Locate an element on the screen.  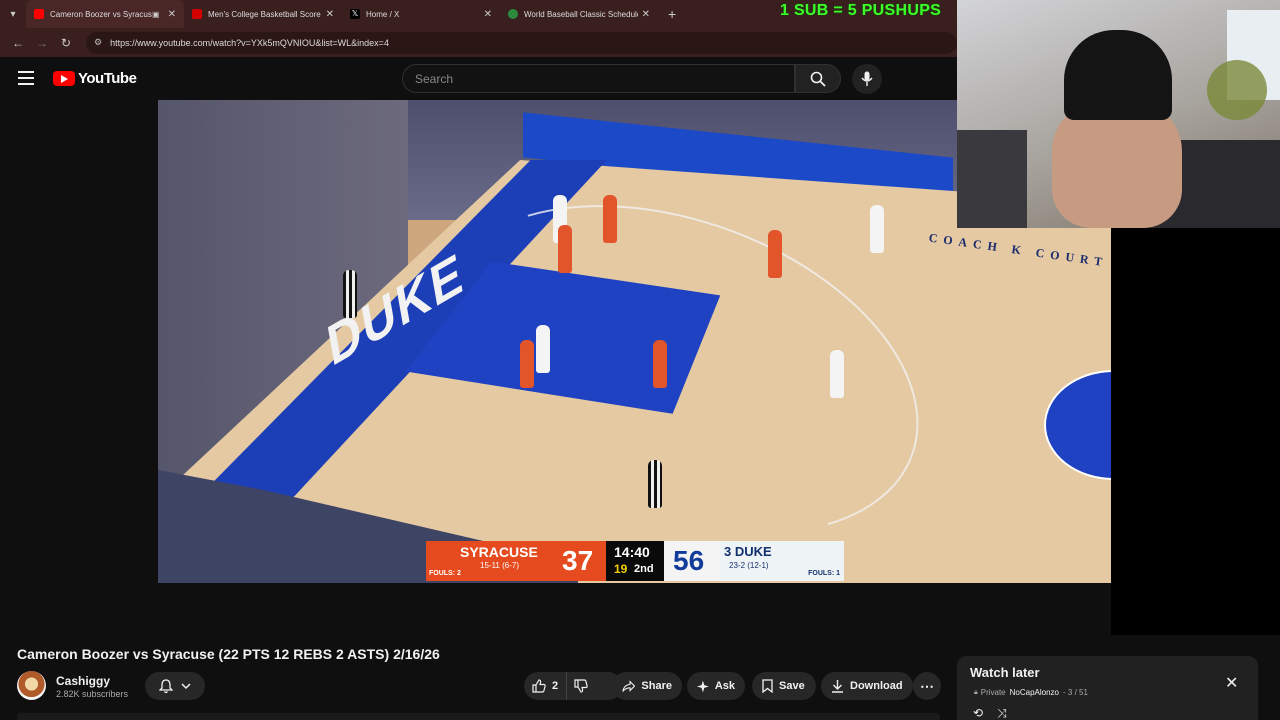
download-label: Download is located at coordinates (876, 686).